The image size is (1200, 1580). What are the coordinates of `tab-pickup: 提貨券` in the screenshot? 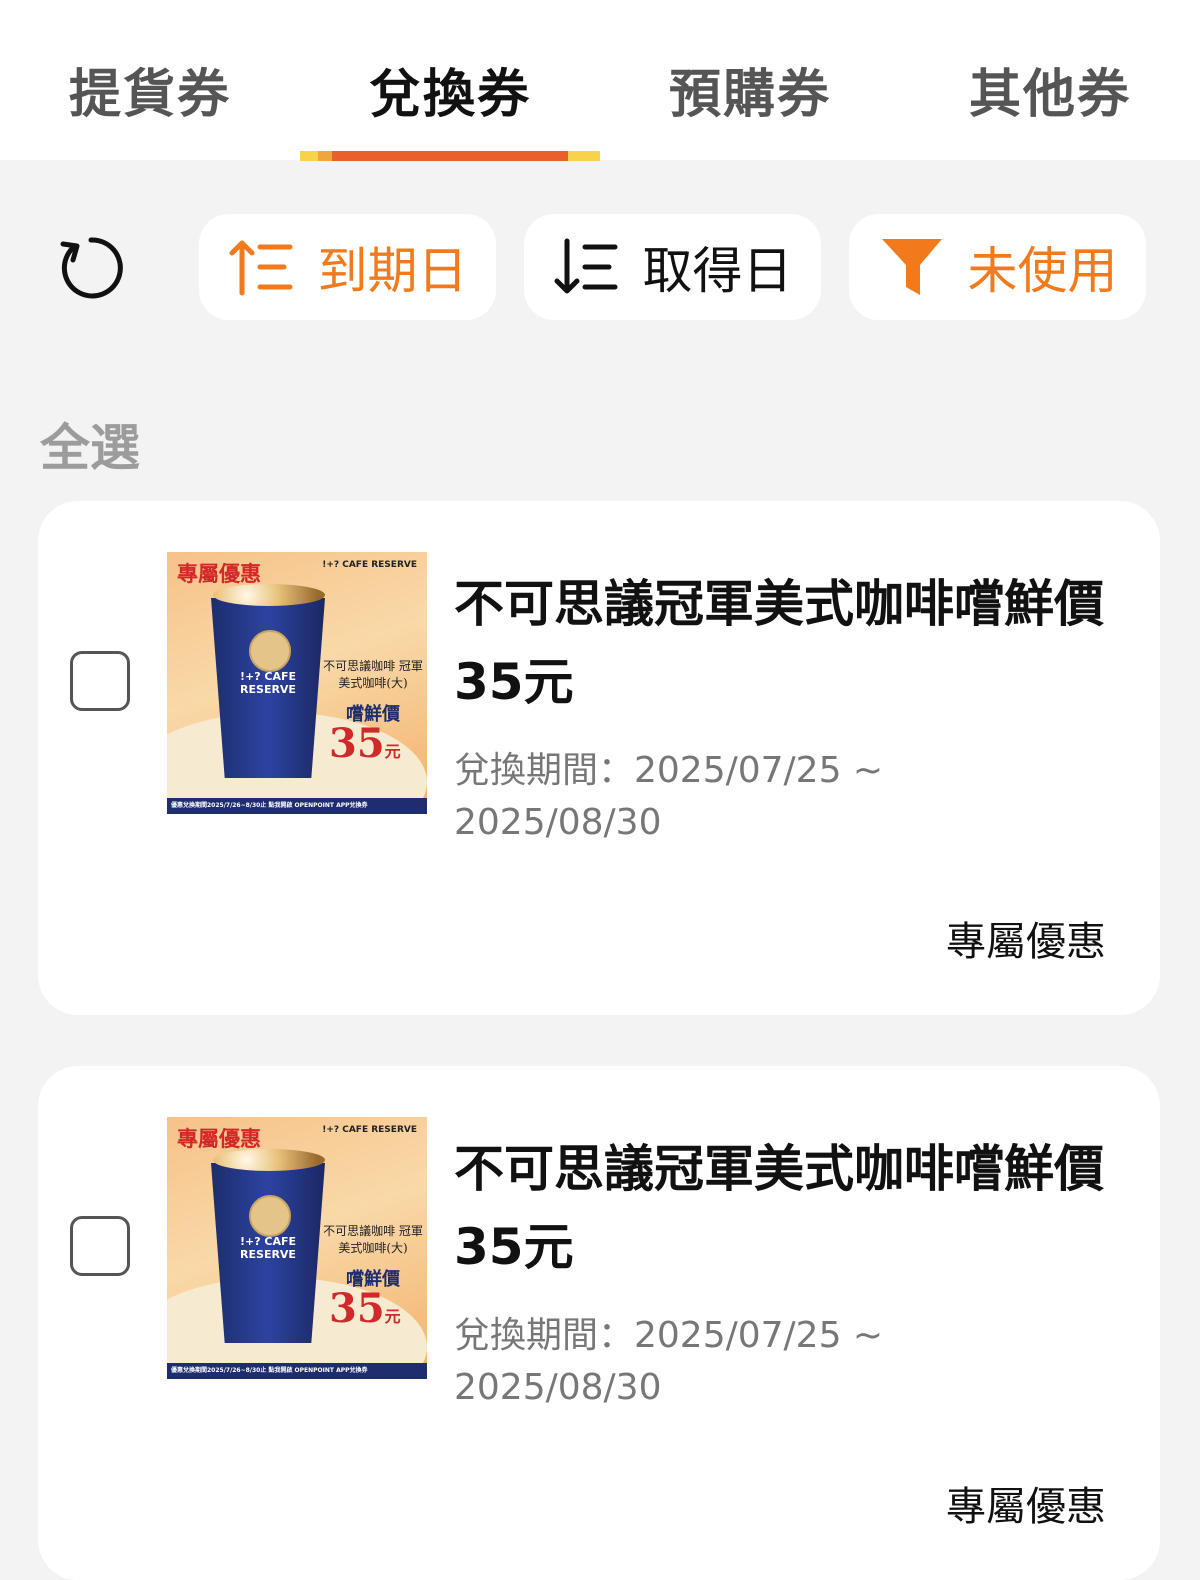 It's located at (150, 89).